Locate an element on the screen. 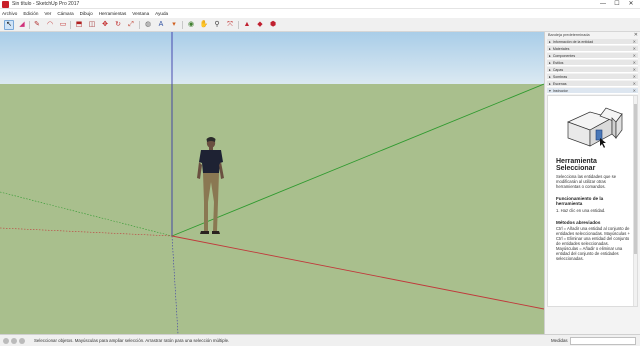 The width and height of the screenshot is (640, 347). line-tool-button: ✎ is located at coordinates (37, 25).